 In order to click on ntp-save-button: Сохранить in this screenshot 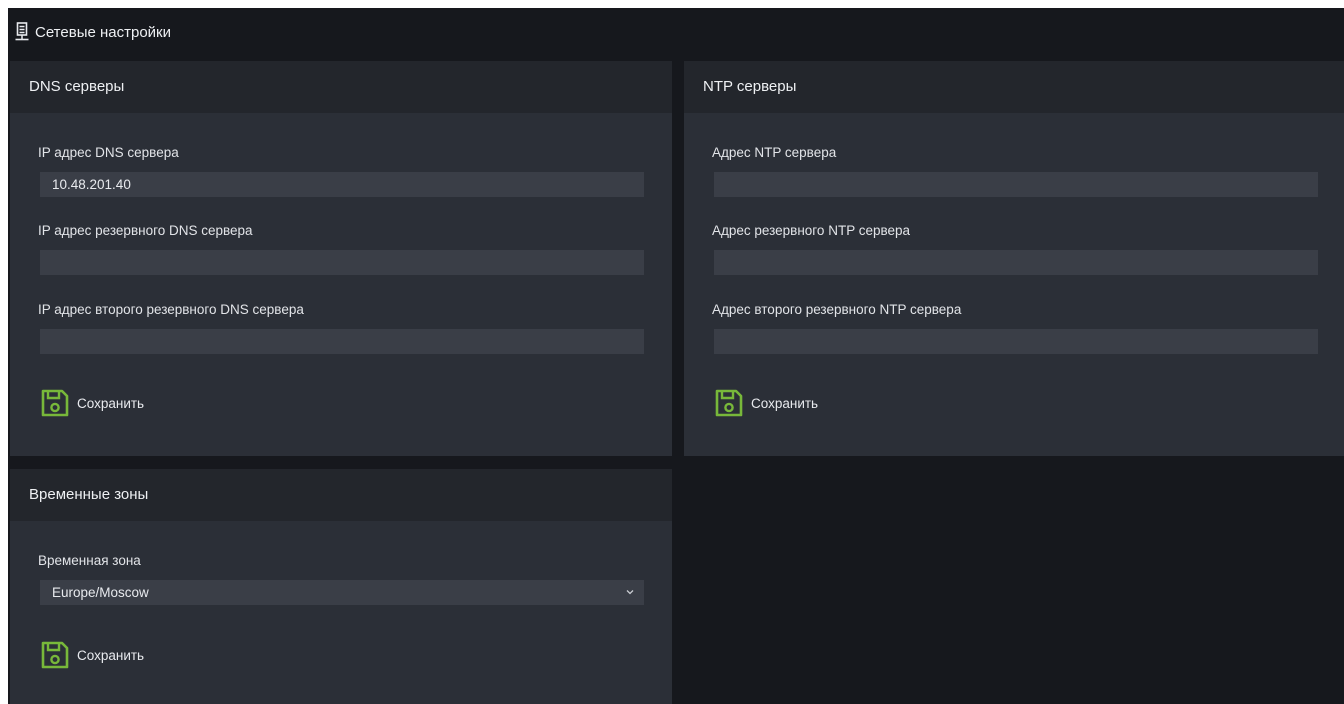, I will do `click(766, 403)`.